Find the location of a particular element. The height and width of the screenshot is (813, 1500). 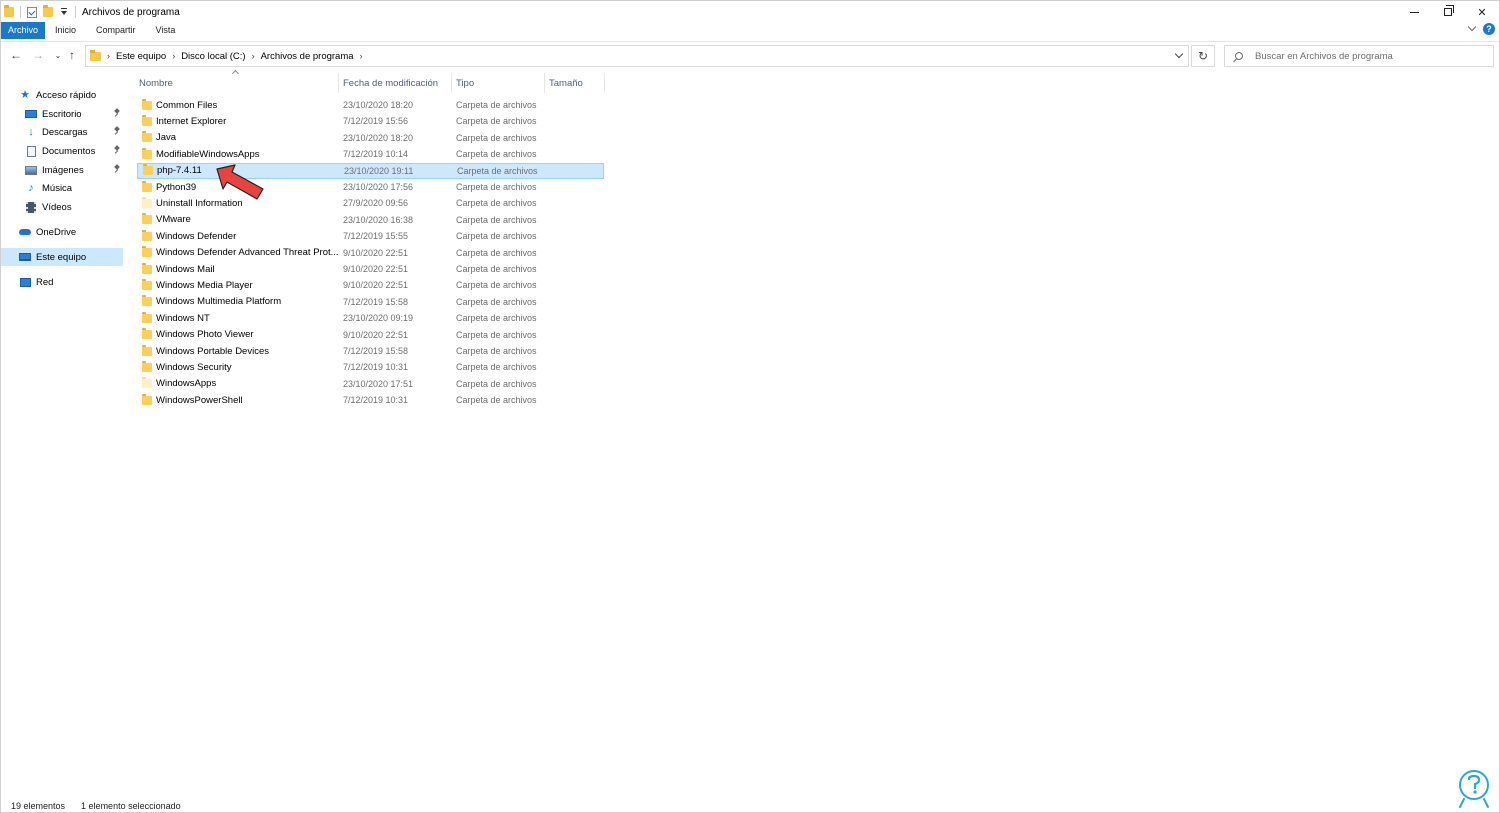

sidebar-item-imagenes: Imágenes is located at coordinates (74, 170).